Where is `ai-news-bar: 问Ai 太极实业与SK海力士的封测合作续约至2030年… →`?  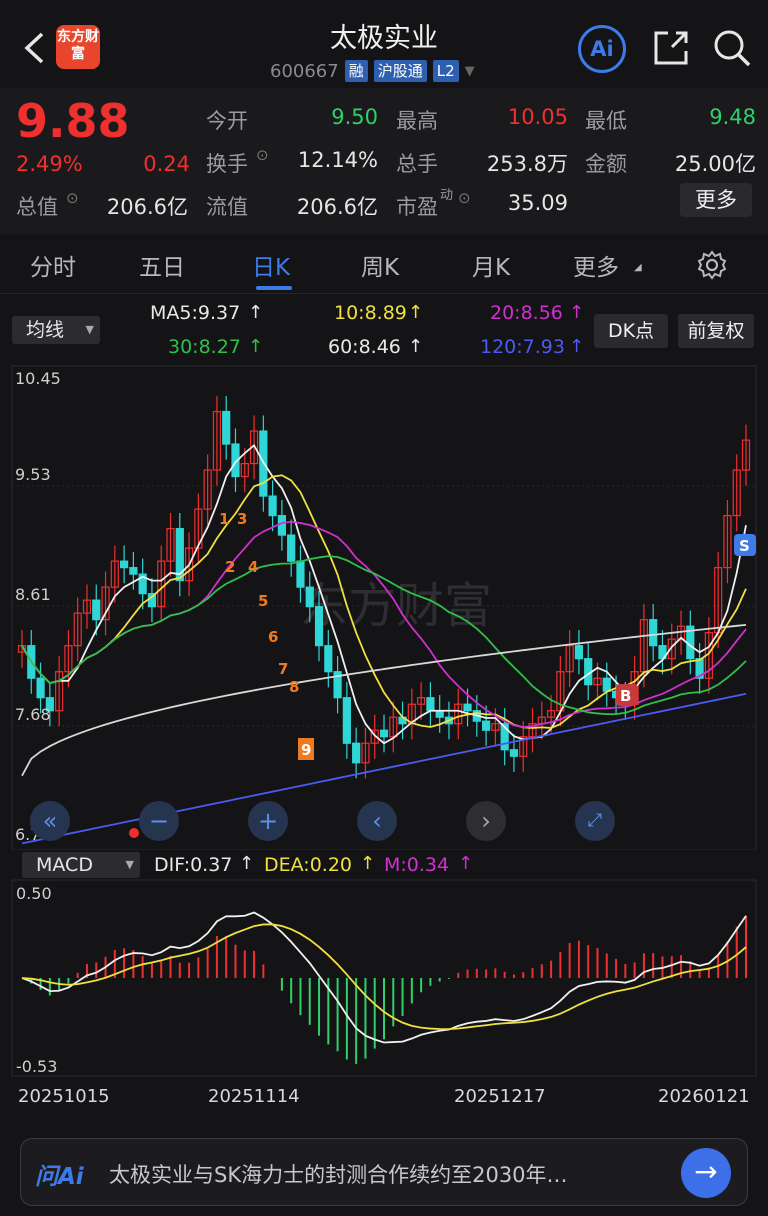 ai-news-bar: 问Ai 太极实业与SK海力士的封测合作续约至2030年… → is located at coordinates (384, 1172).